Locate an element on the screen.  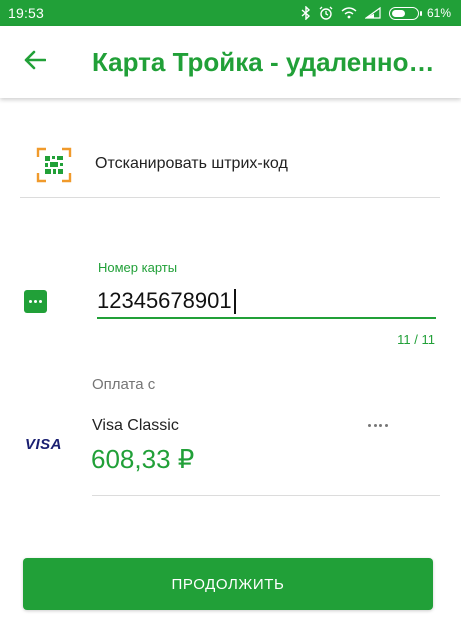
barcode-scan-icon is located at coordinates (54, 165).